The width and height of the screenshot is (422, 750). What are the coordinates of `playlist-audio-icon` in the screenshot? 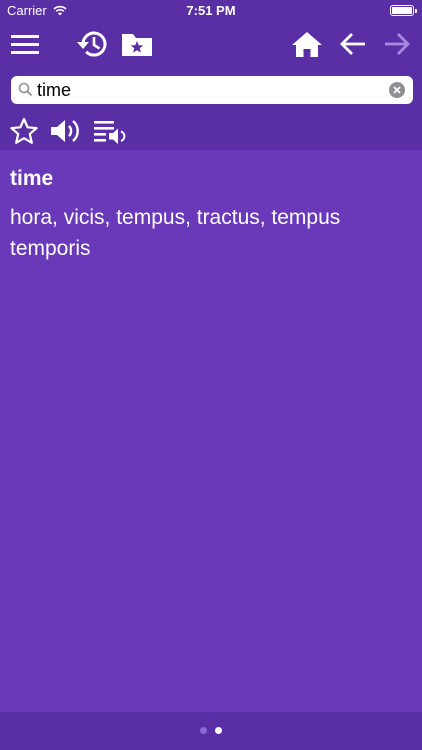 It's located at (110, 132).